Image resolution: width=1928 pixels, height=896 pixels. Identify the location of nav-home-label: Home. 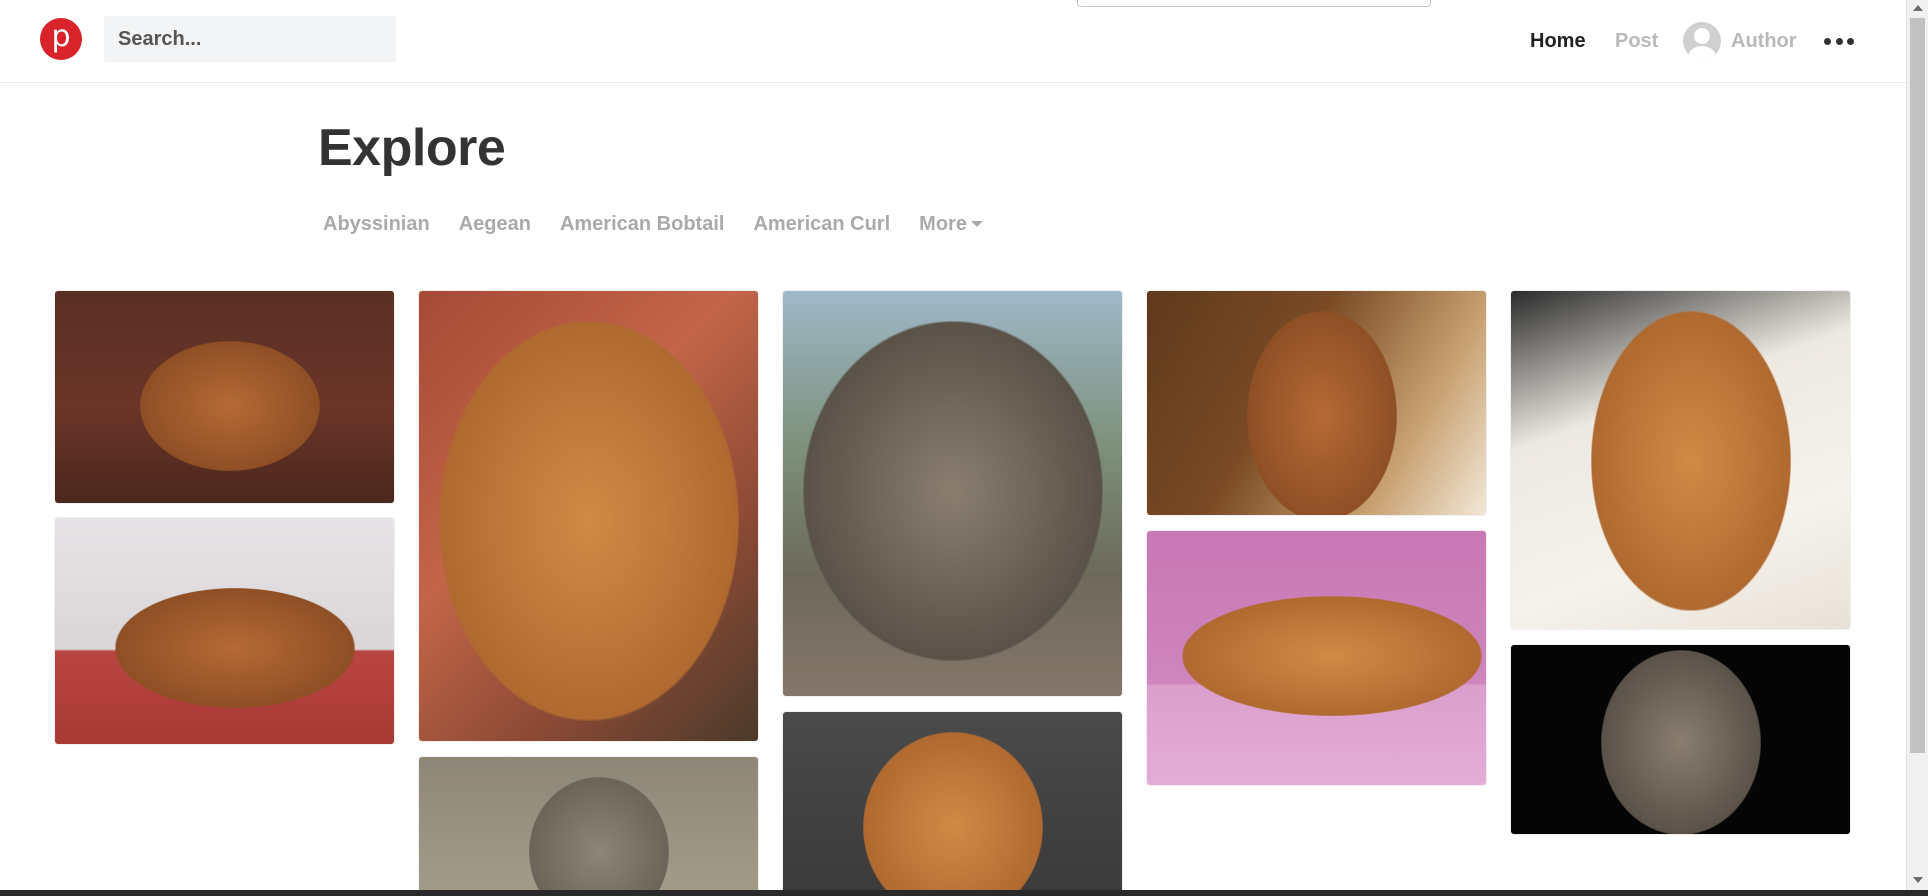
(1558, 40).